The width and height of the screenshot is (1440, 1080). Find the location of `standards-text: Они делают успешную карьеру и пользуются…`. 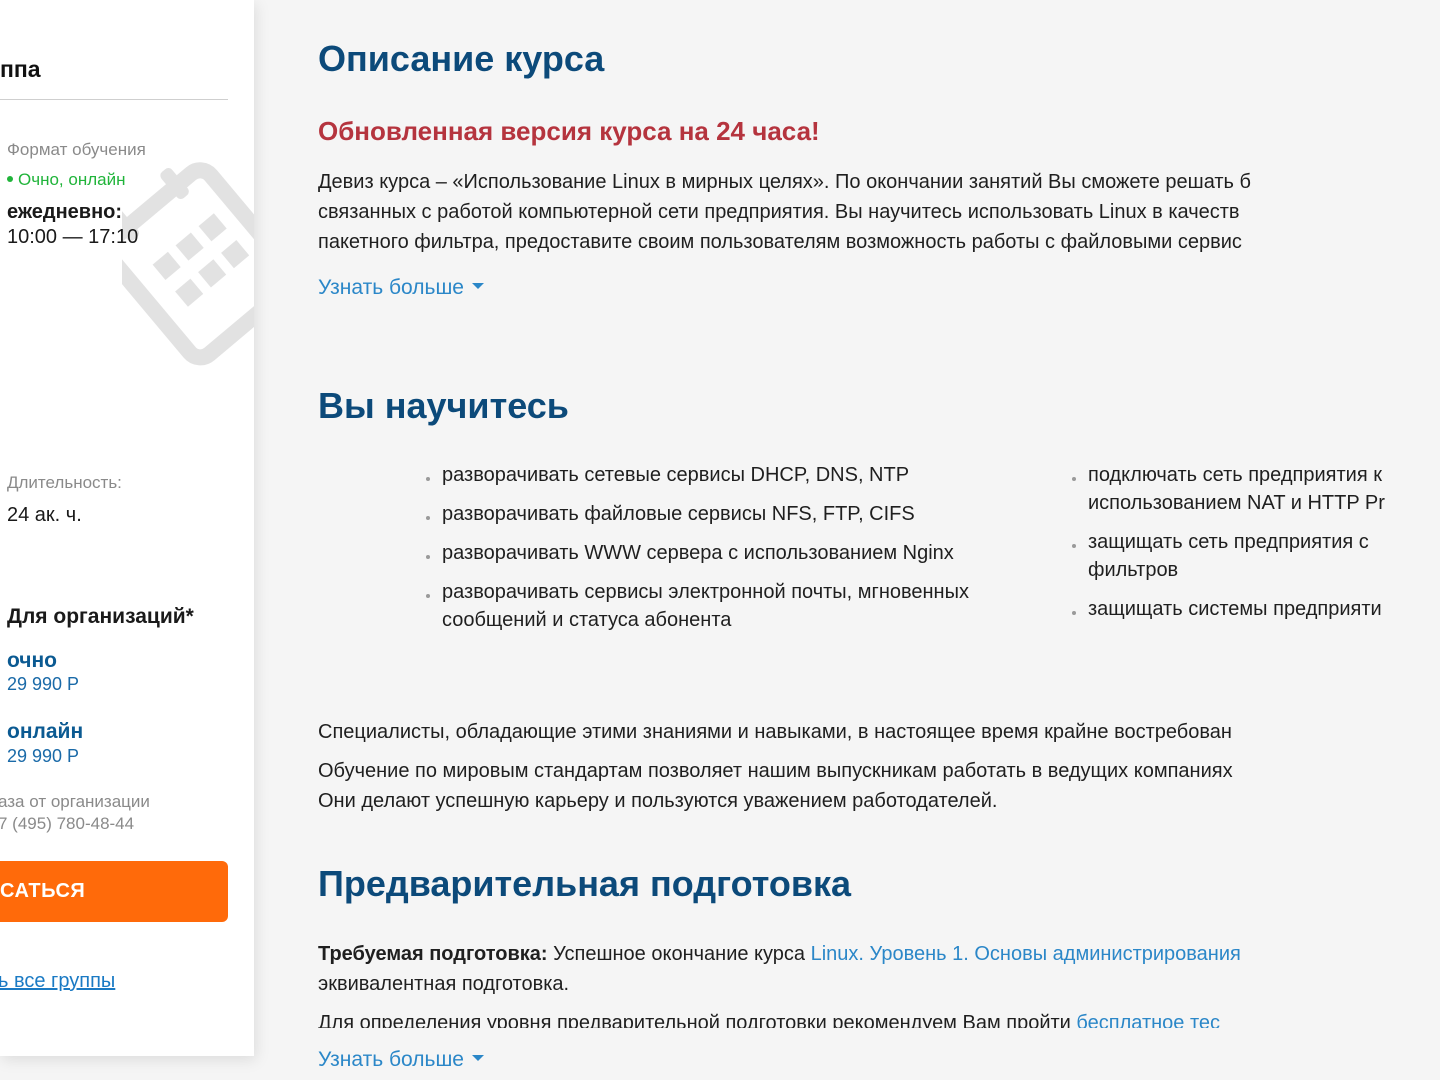

standards-text: Они делают успешную карьеру и пользуются… is located at coordinates (658, 801).